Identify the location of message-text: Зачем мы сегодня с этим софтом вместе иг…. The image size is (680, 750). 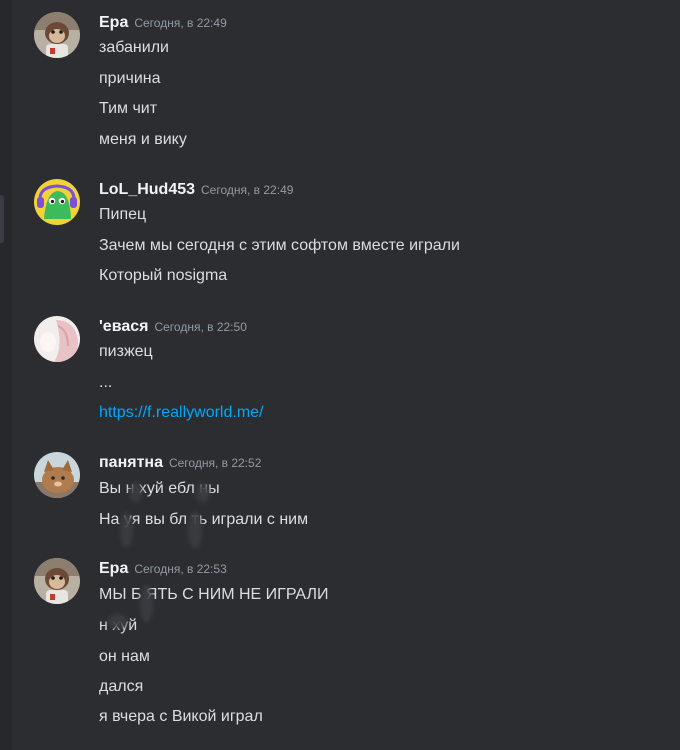
(279, 245).